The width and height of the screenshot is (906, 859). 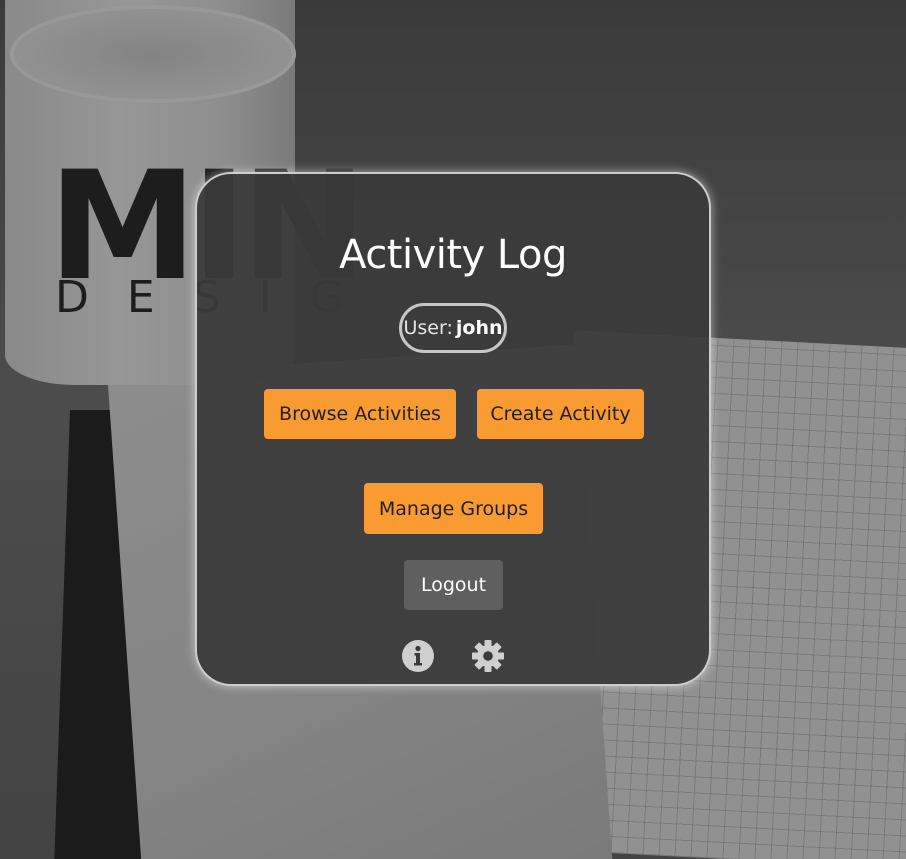 I want to click on manage-groups-button: Manage Groups, so click(x=453, y=508).